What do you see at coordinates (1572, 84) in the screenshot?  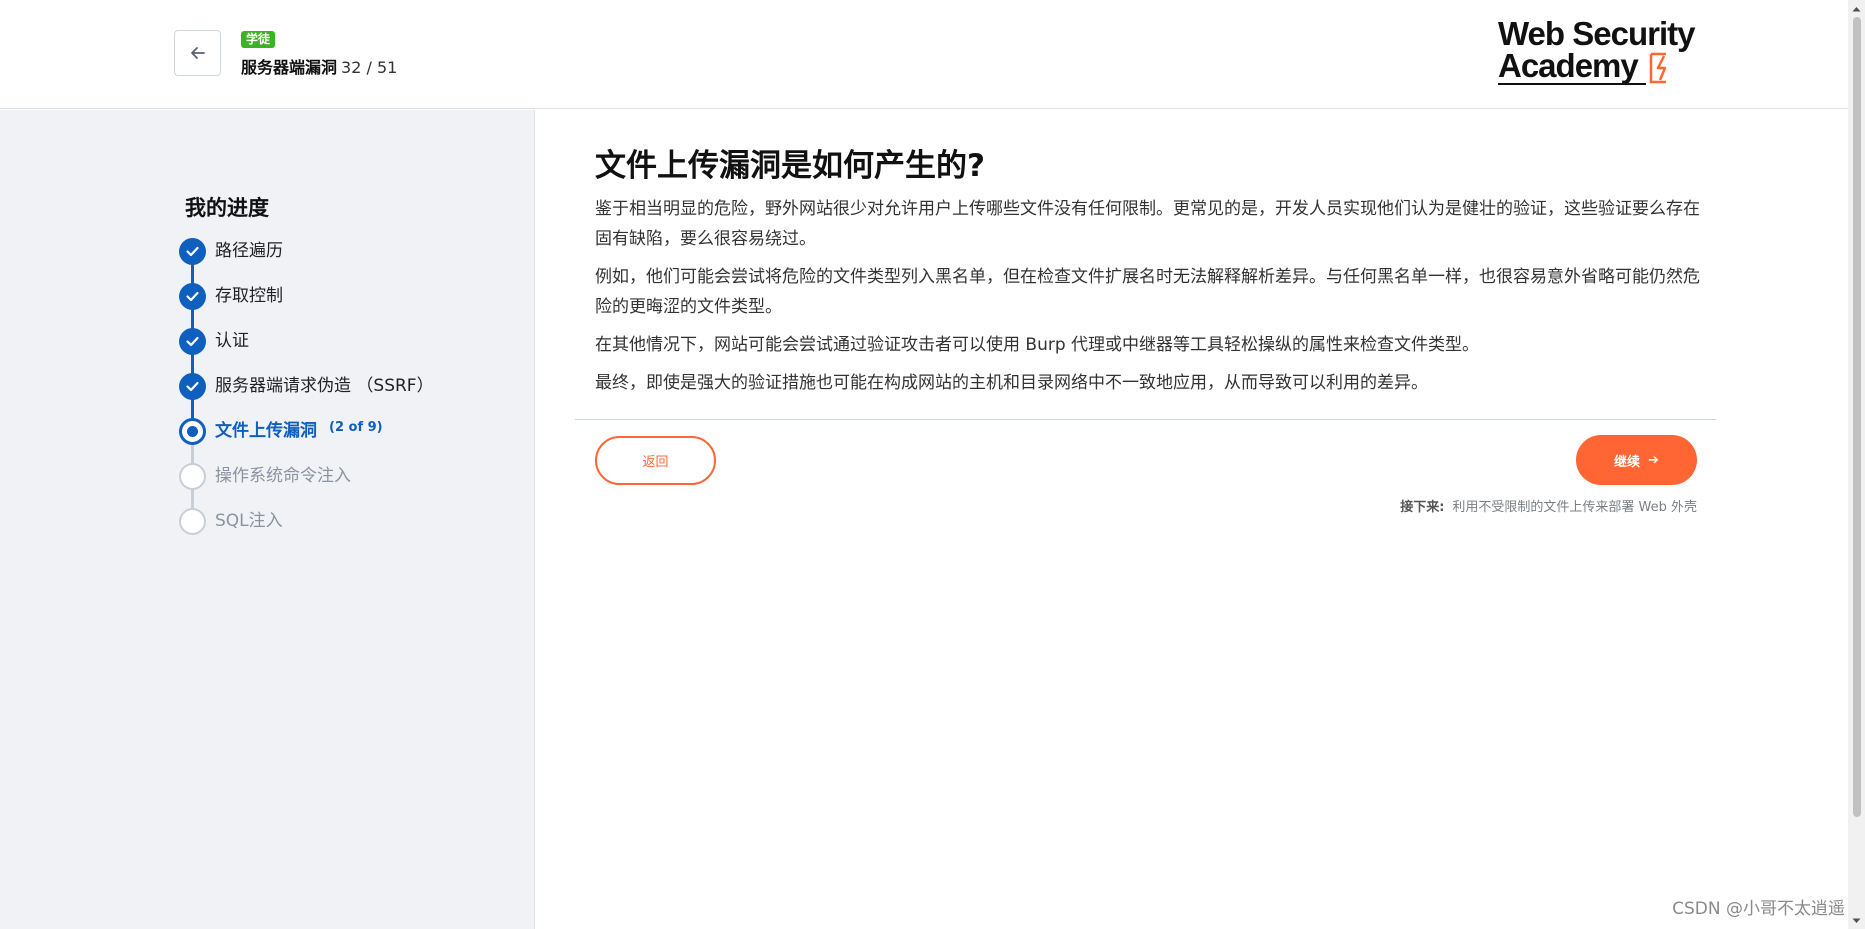 I see `logo-underline` at bounding box center [1572, 84].